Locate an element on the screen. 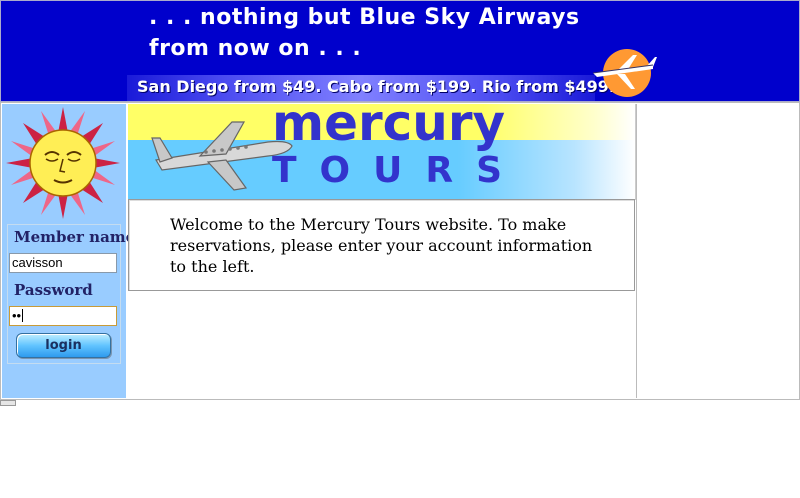  sun-face-icon is located at coordinates (63, 163).